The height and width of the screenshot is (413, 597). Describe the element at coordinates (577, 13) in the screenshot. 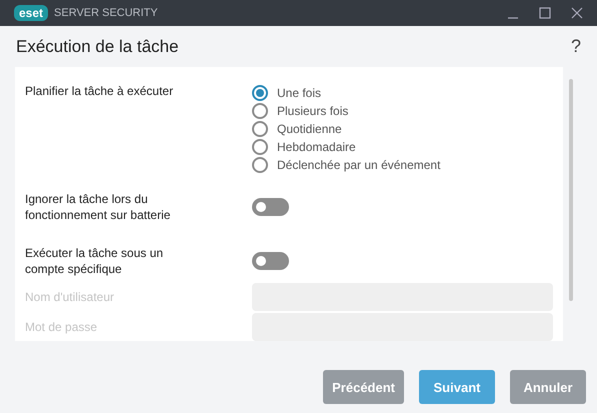

I see `close-icon` at that location.